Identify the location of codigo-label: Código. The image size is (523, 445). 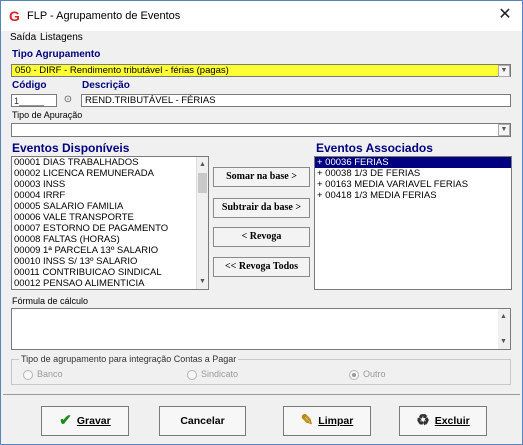
(29, 85).